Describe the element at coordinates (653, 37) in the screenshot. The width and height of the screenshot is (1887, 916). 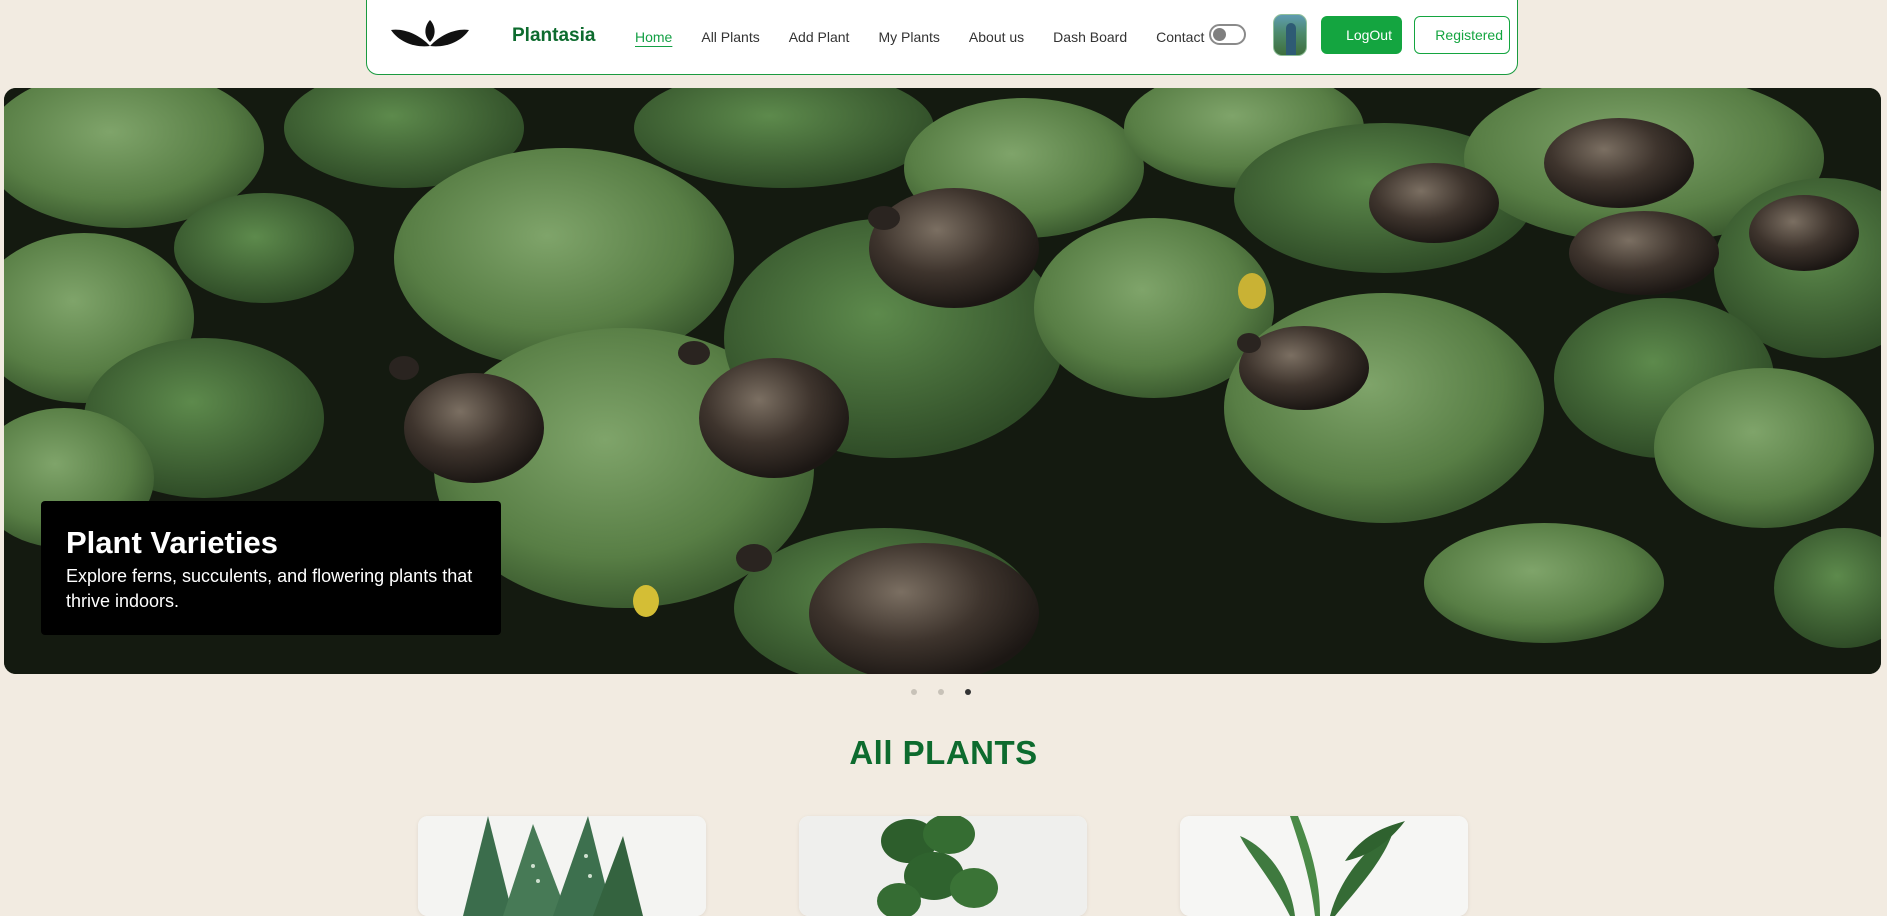
I see `nav-home: Home` at that location.